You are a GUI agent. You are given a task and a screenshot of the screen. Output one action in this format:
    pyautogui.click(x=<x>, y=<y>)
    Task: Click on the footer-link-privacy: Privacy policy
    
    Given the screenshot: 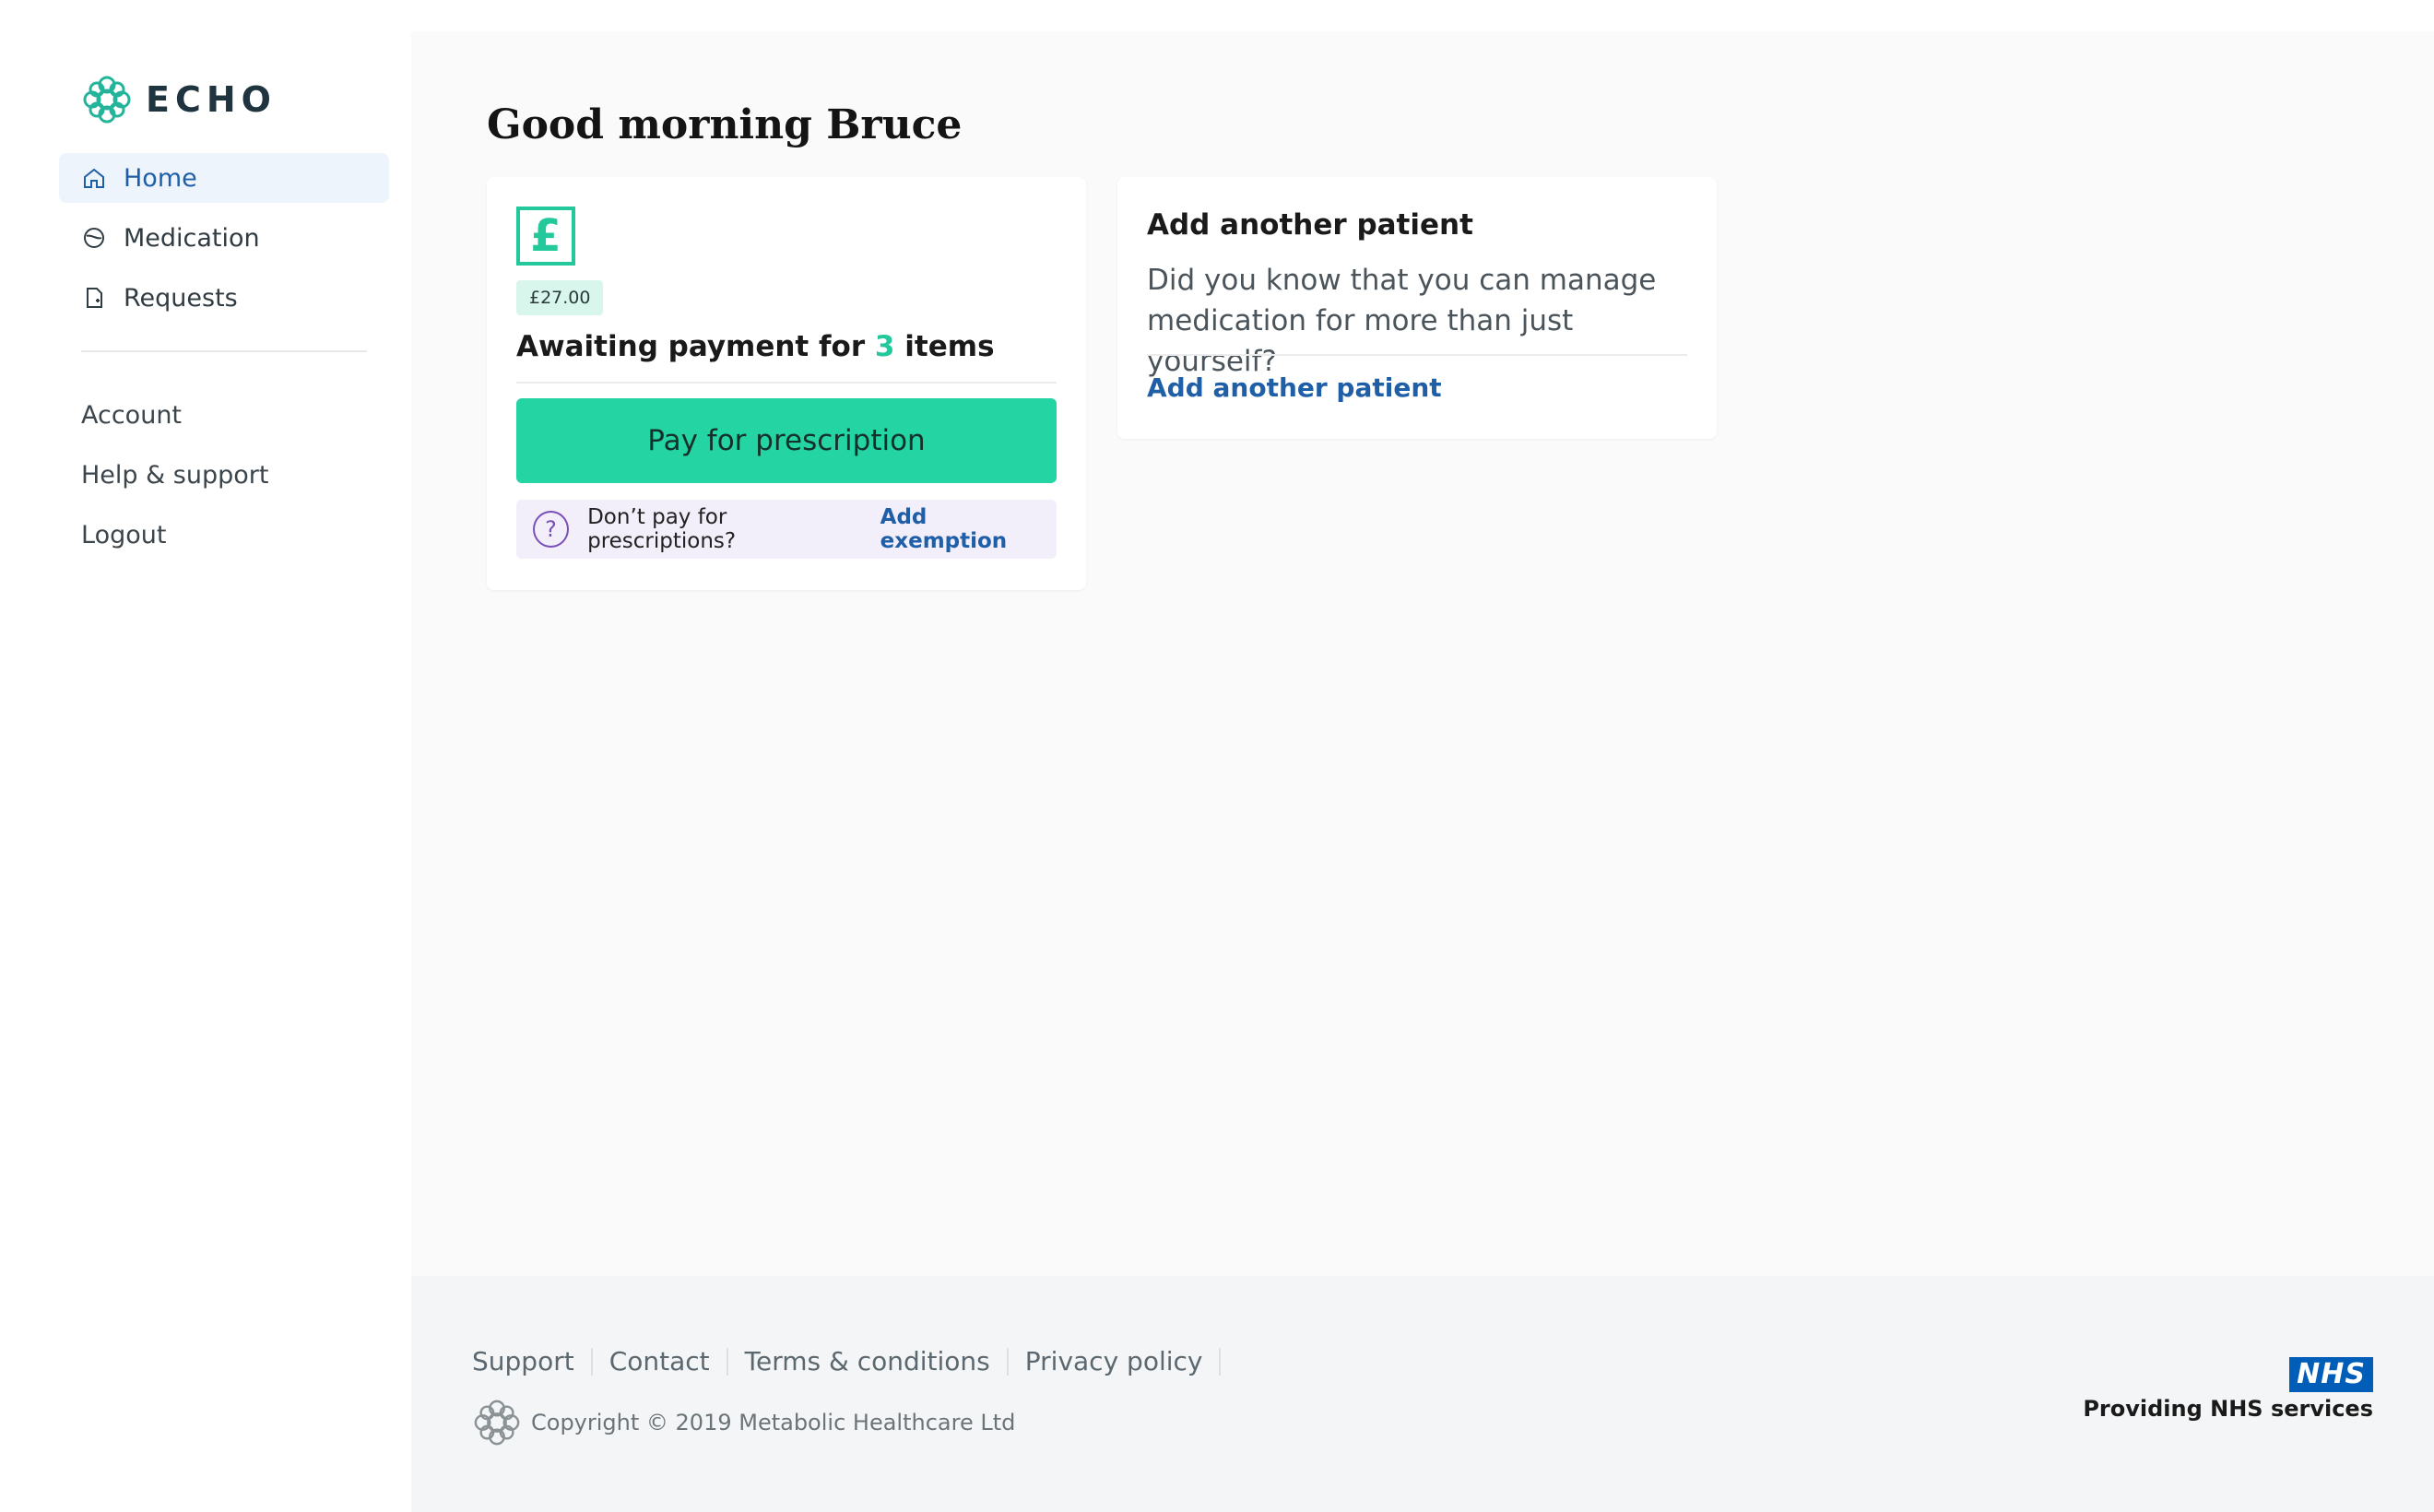 What is the action you would take?
    pyautogui.click(x=1114, y=1361)
    